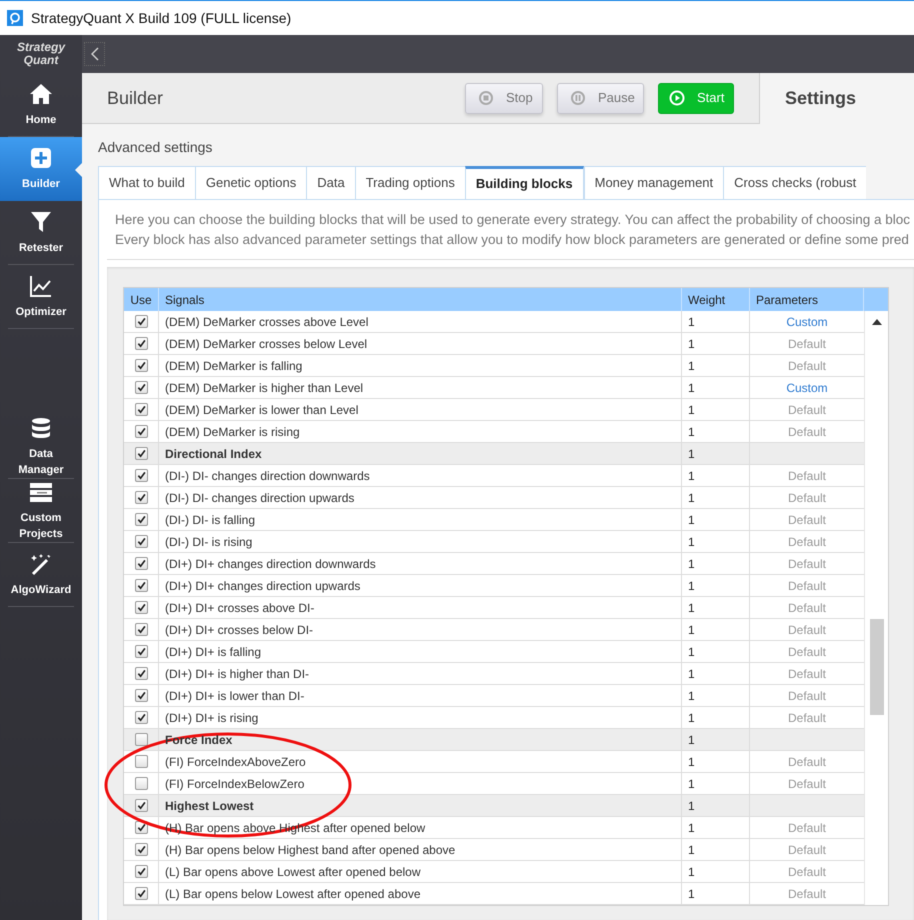 The image size is (914, 920). Describe the element at coordinates (654, 182) in the screenshot. I see `tab: Money management` at that location.